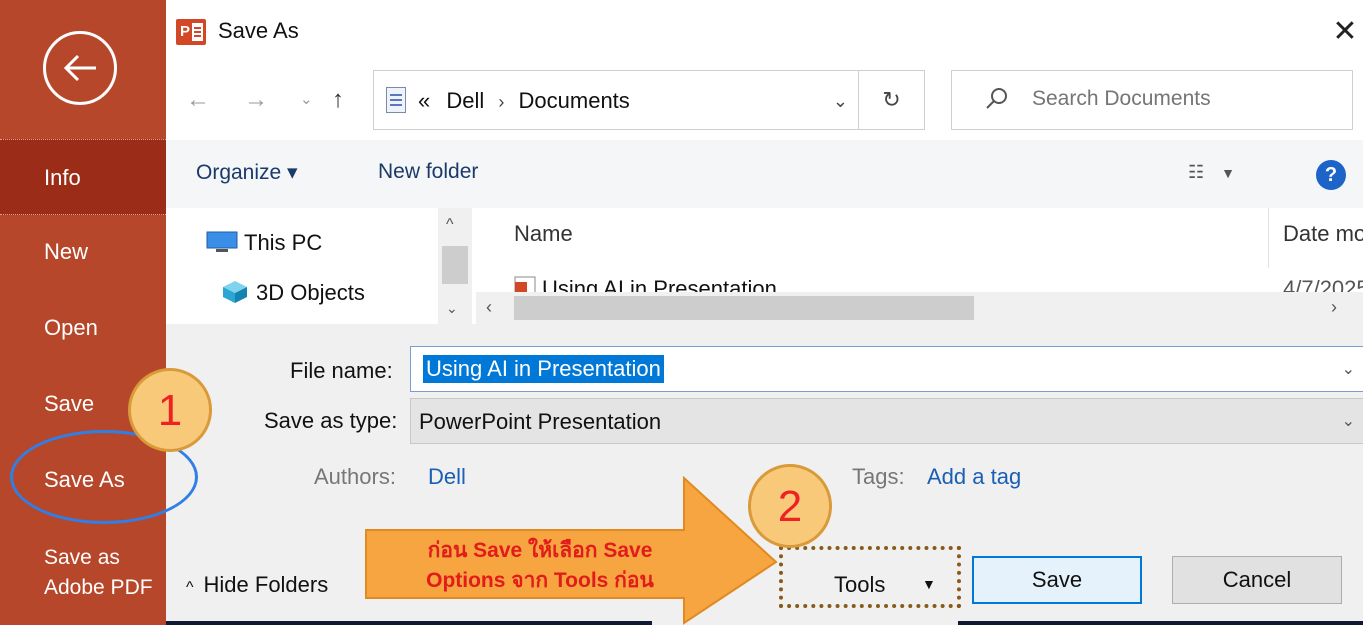 Image resolution: width=1363 pixels, height=625 pixels. I want to click on document-folder-icon, so click(396, 100).